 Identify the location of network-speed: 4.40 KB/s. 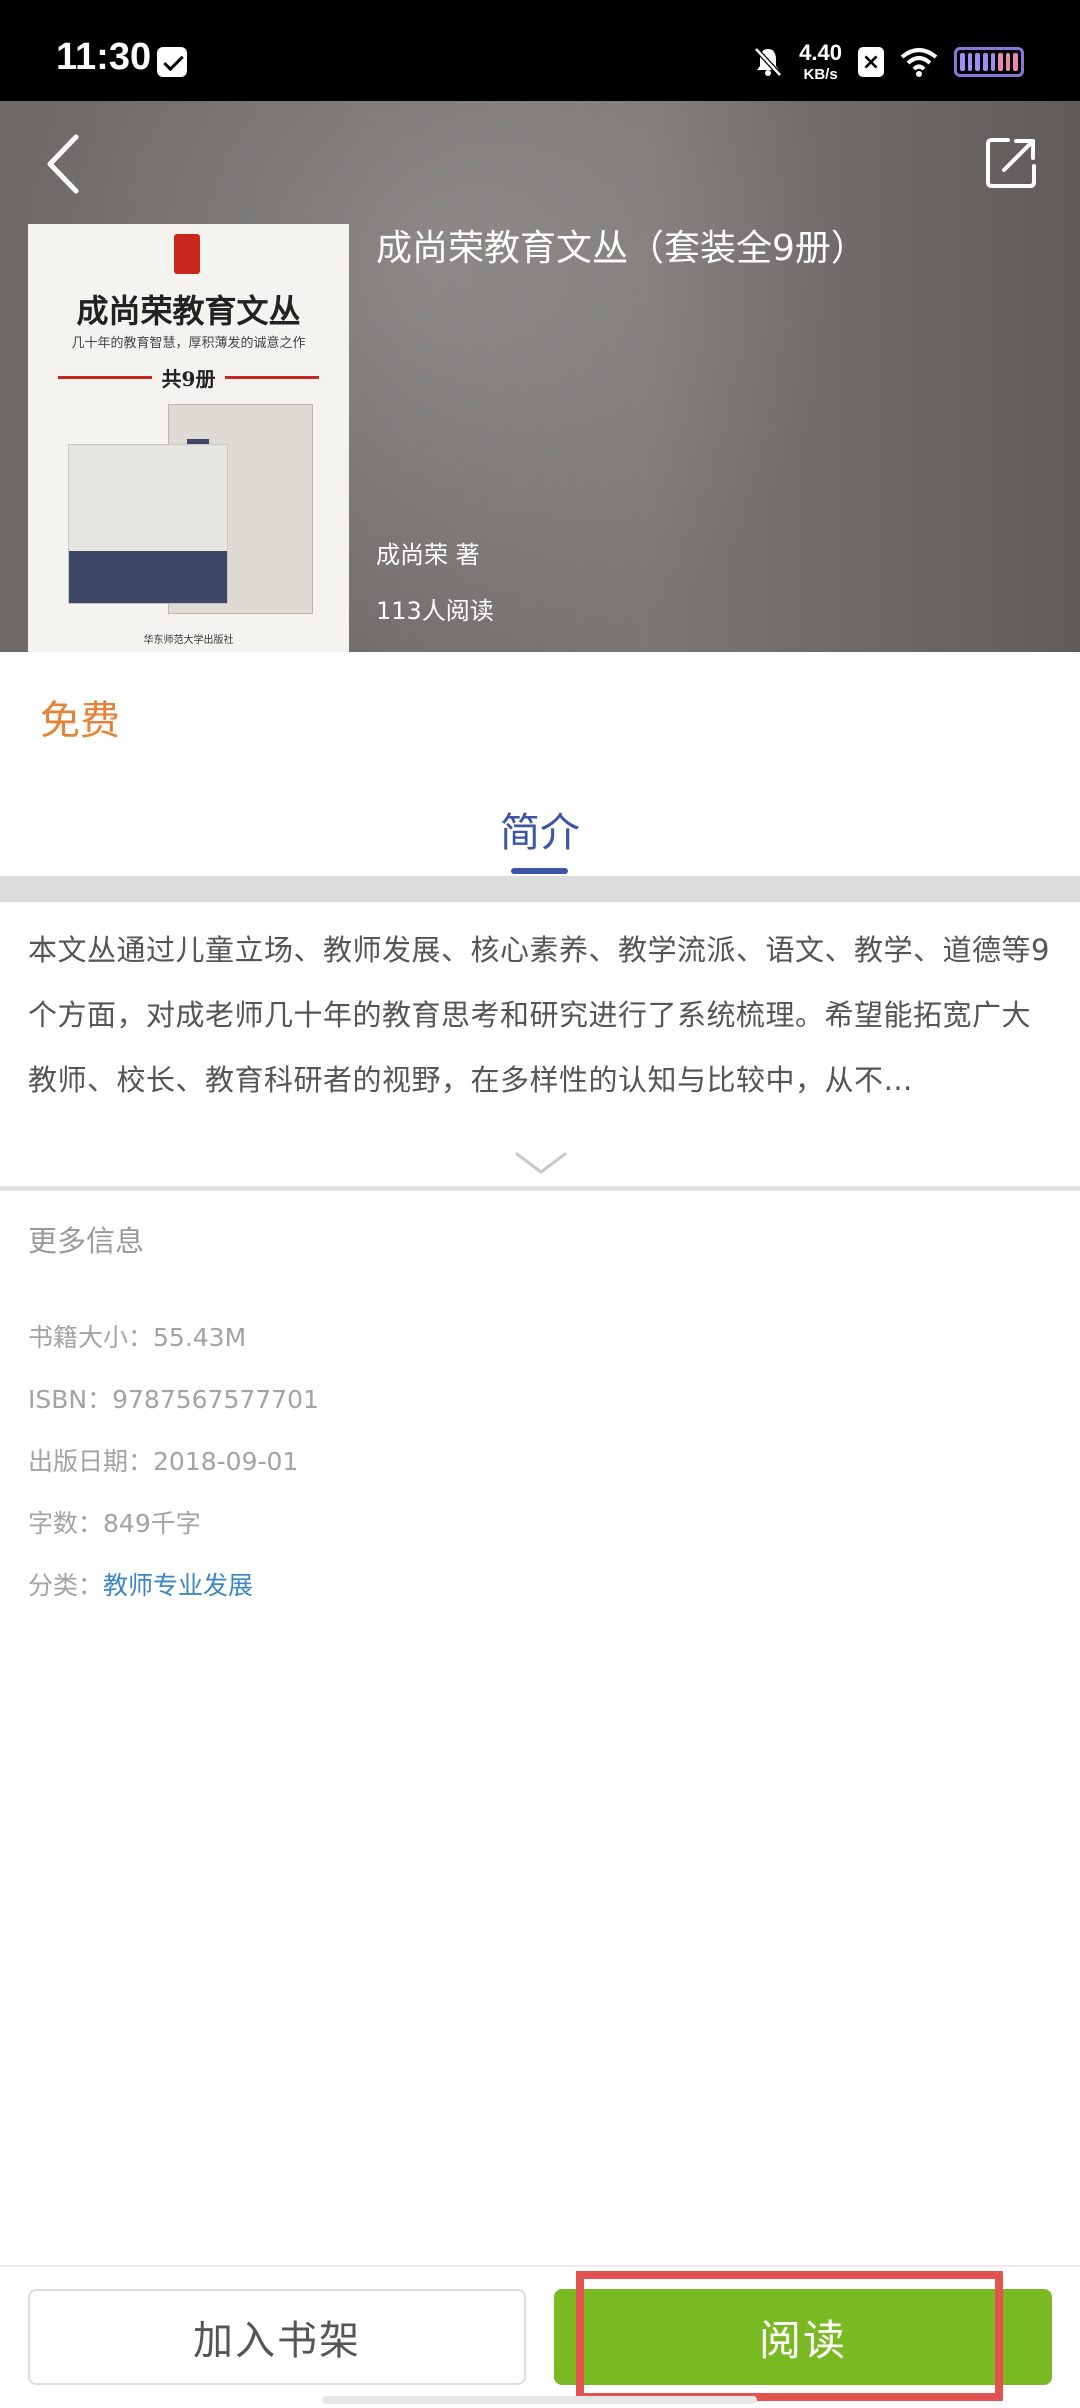
(820, 61).